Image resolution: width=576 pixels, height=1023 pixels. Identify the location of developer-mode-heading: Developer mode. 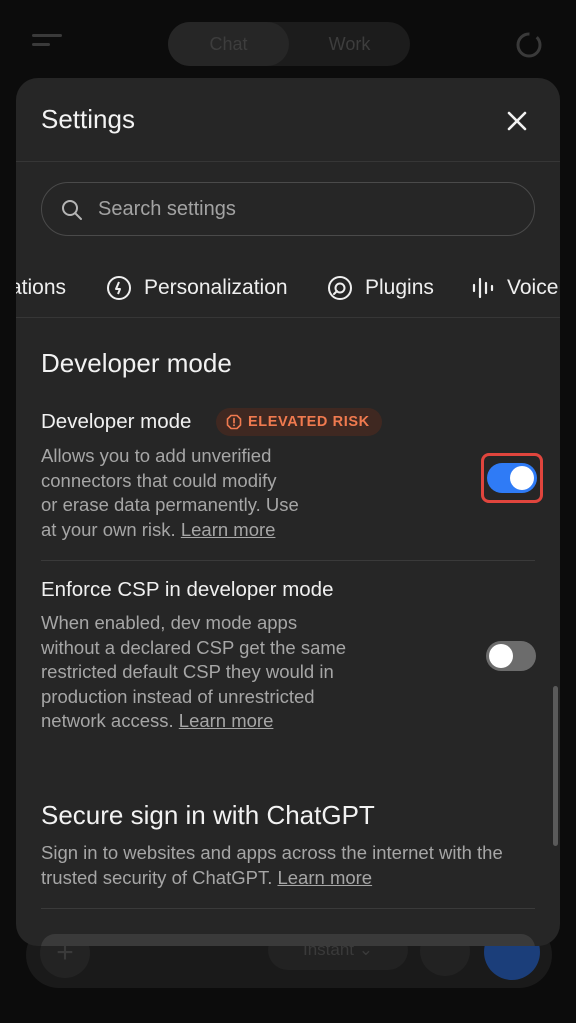
(136, 363).